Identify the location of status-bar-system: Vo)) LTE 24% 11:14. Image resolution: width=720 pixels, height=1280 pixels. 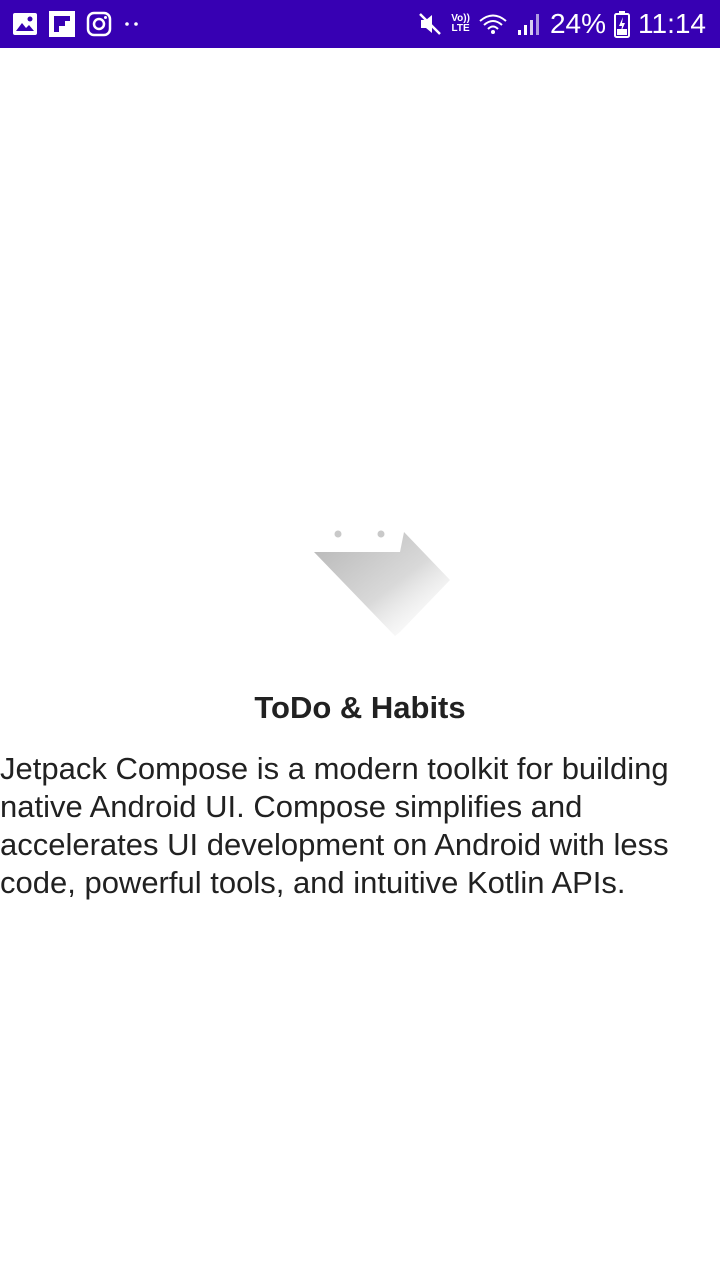
(561, 24).